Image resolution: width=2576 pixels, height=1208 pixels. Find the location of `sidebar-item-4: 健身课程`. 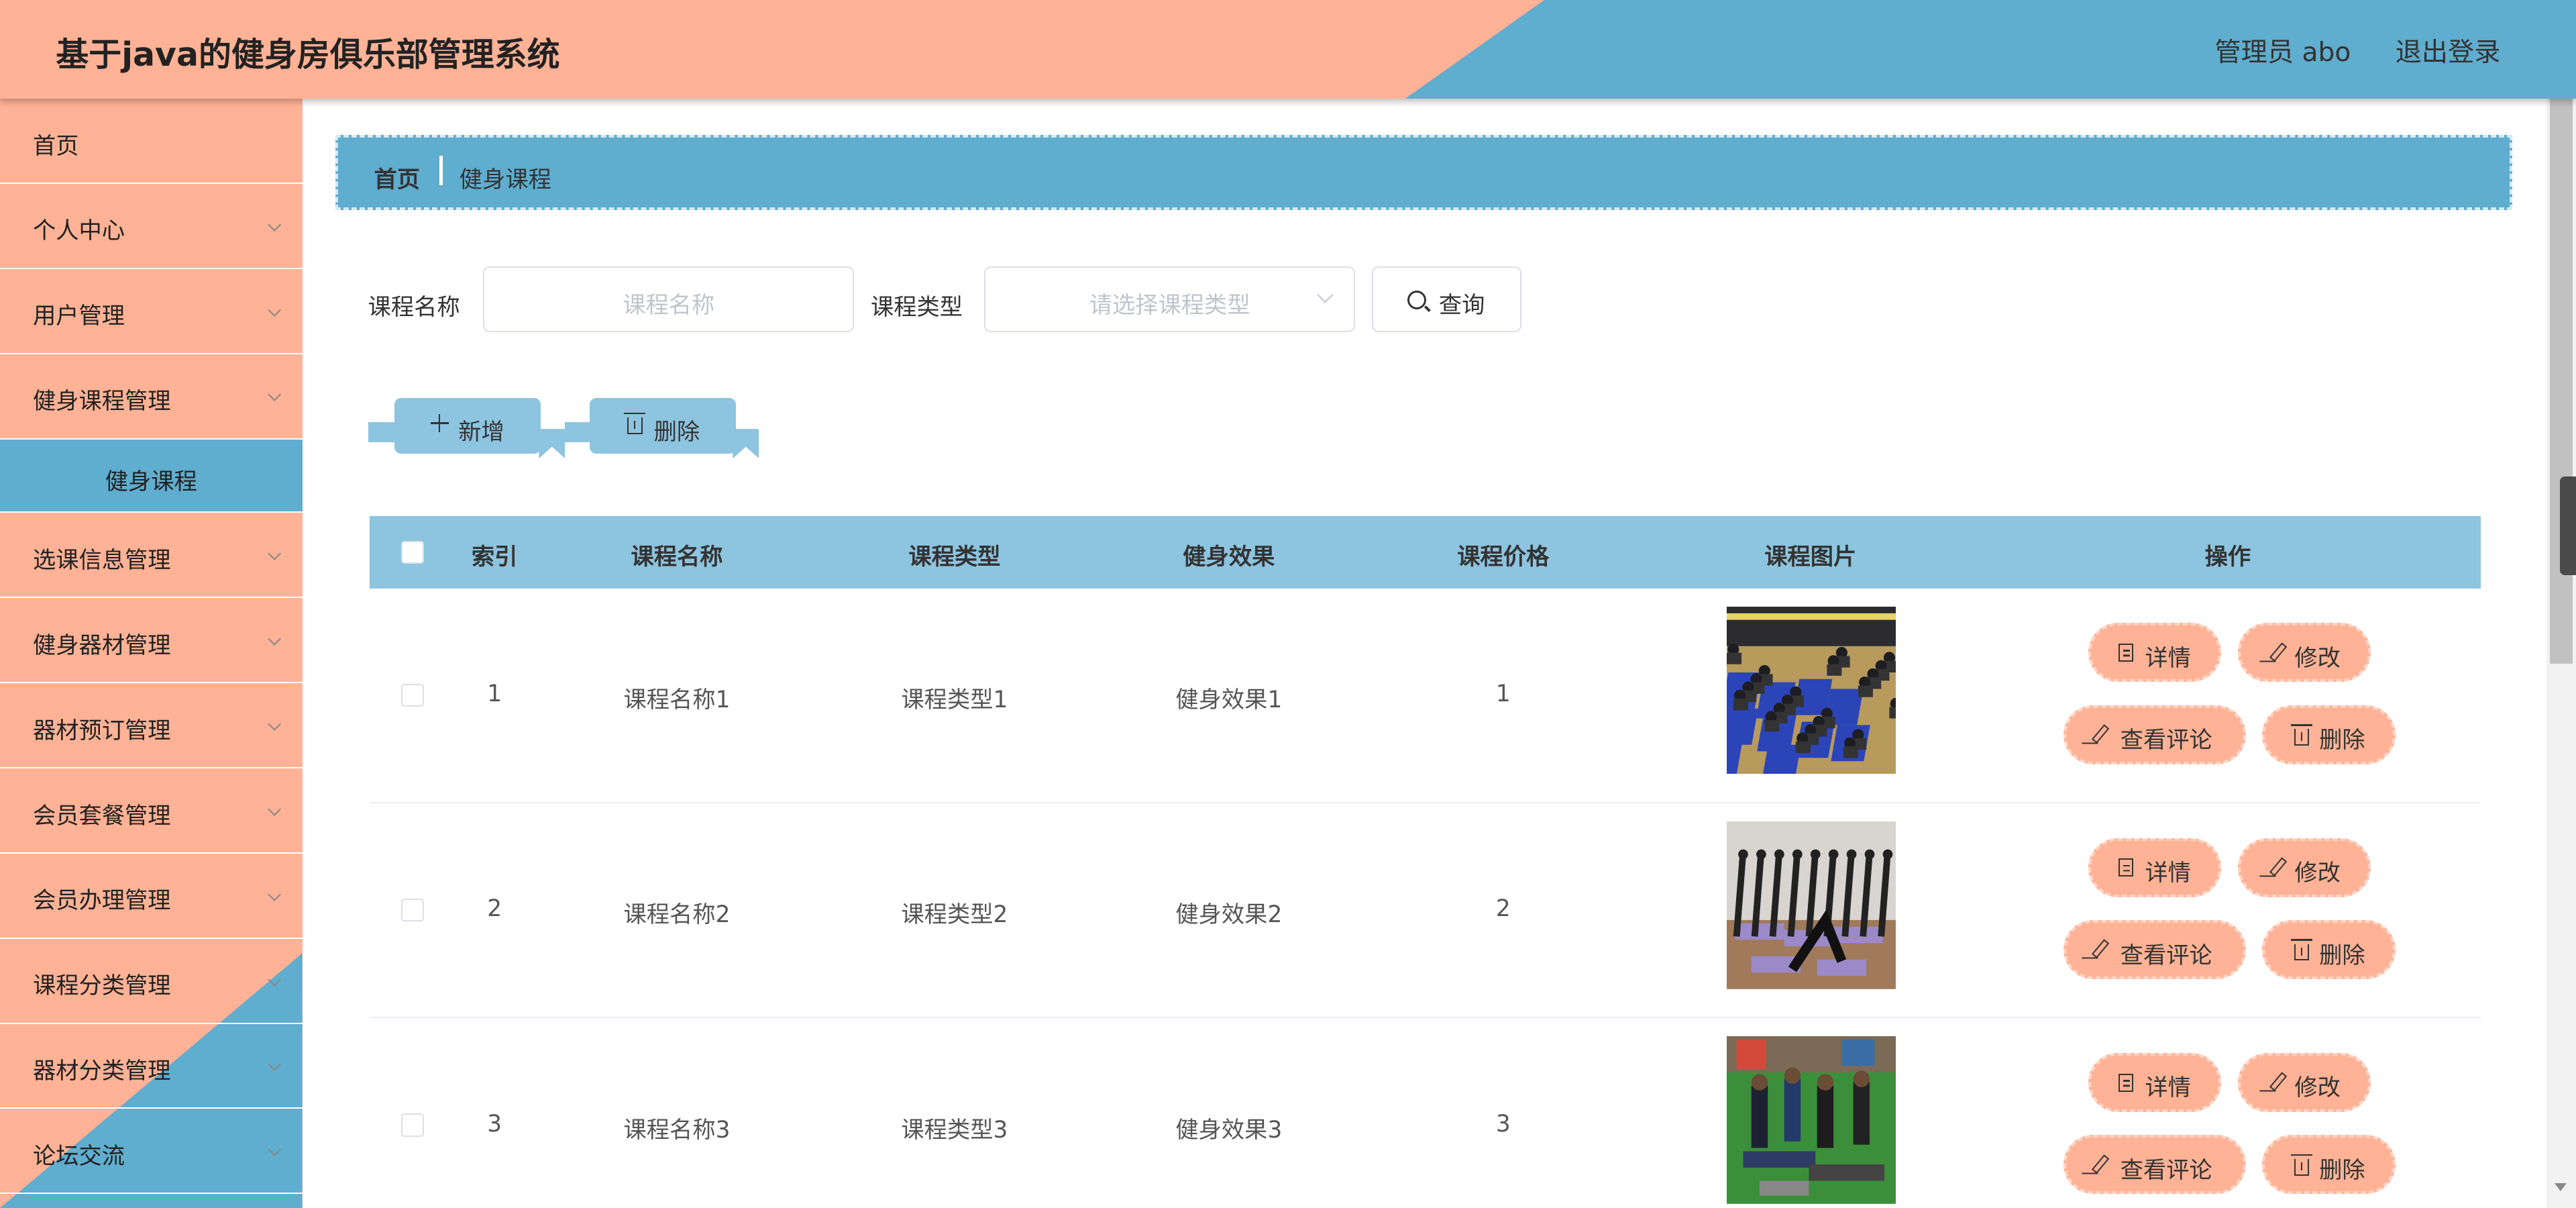

sidebar-item-4: 健身课程 is located at coordinates (151, 476).